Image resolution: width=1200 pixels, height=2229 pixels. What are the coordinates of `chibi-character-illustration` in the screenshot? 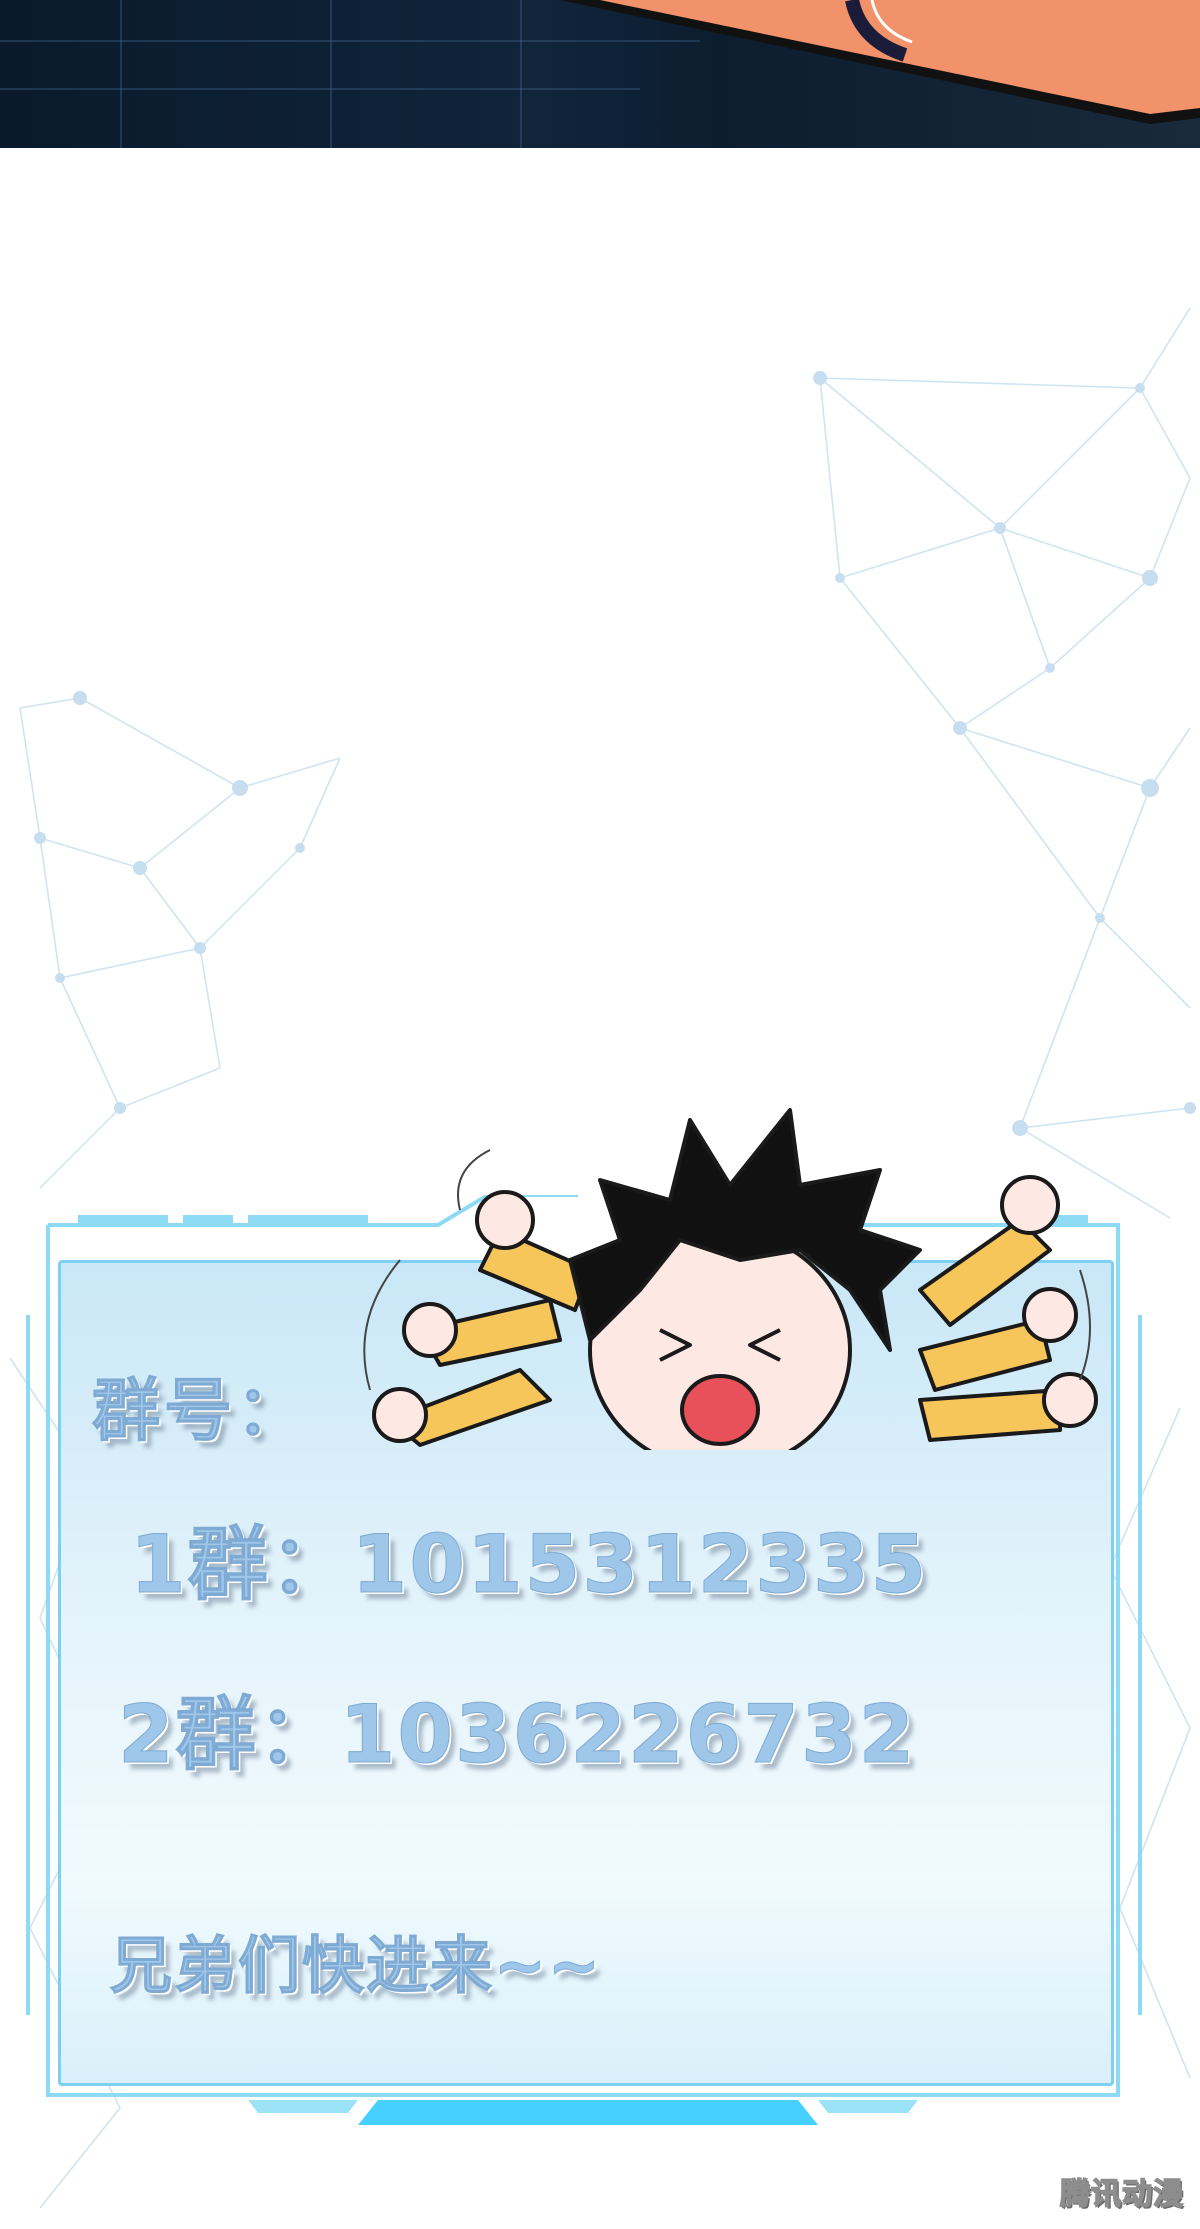 It's located at (730, 1279).